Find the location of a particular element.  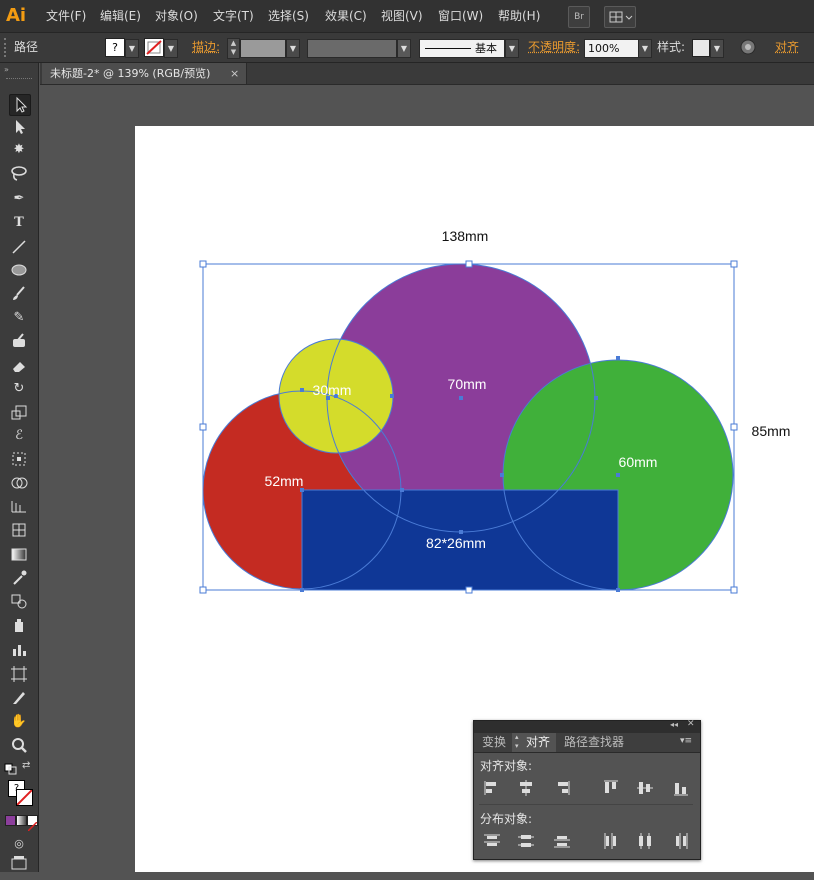

panel-menu-icon: ▾≡ is located at coordinates (686, 741).